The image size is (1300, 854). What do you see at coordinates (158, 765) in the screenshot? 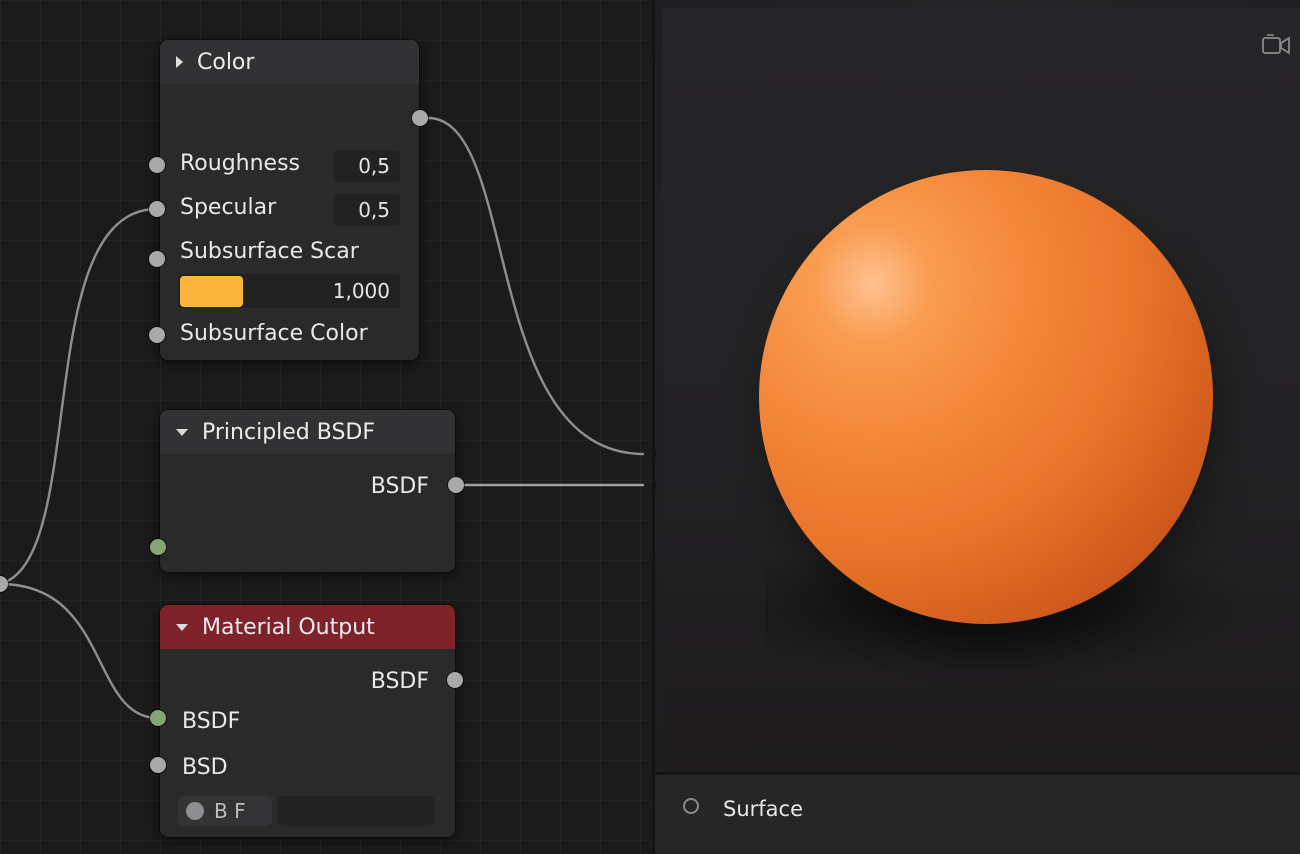
I see `material-output-bsd-input-socket` at bounding box center [158, 765].